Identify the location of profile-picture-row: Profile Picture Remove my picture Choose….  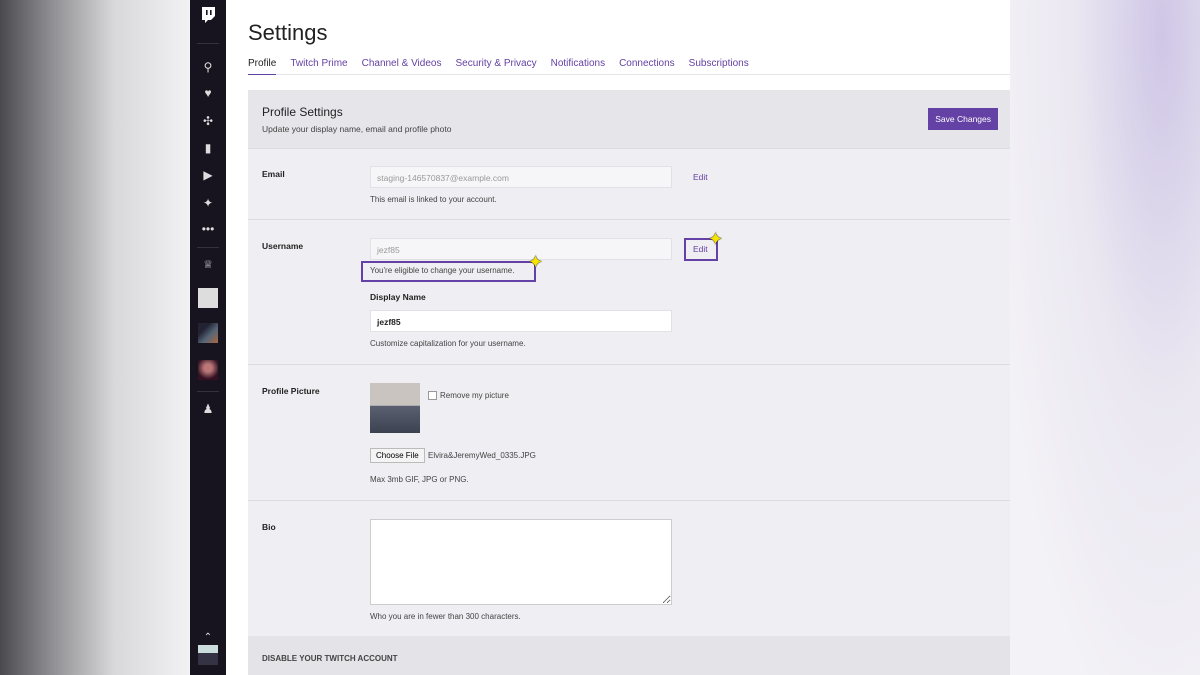
(629, 432).